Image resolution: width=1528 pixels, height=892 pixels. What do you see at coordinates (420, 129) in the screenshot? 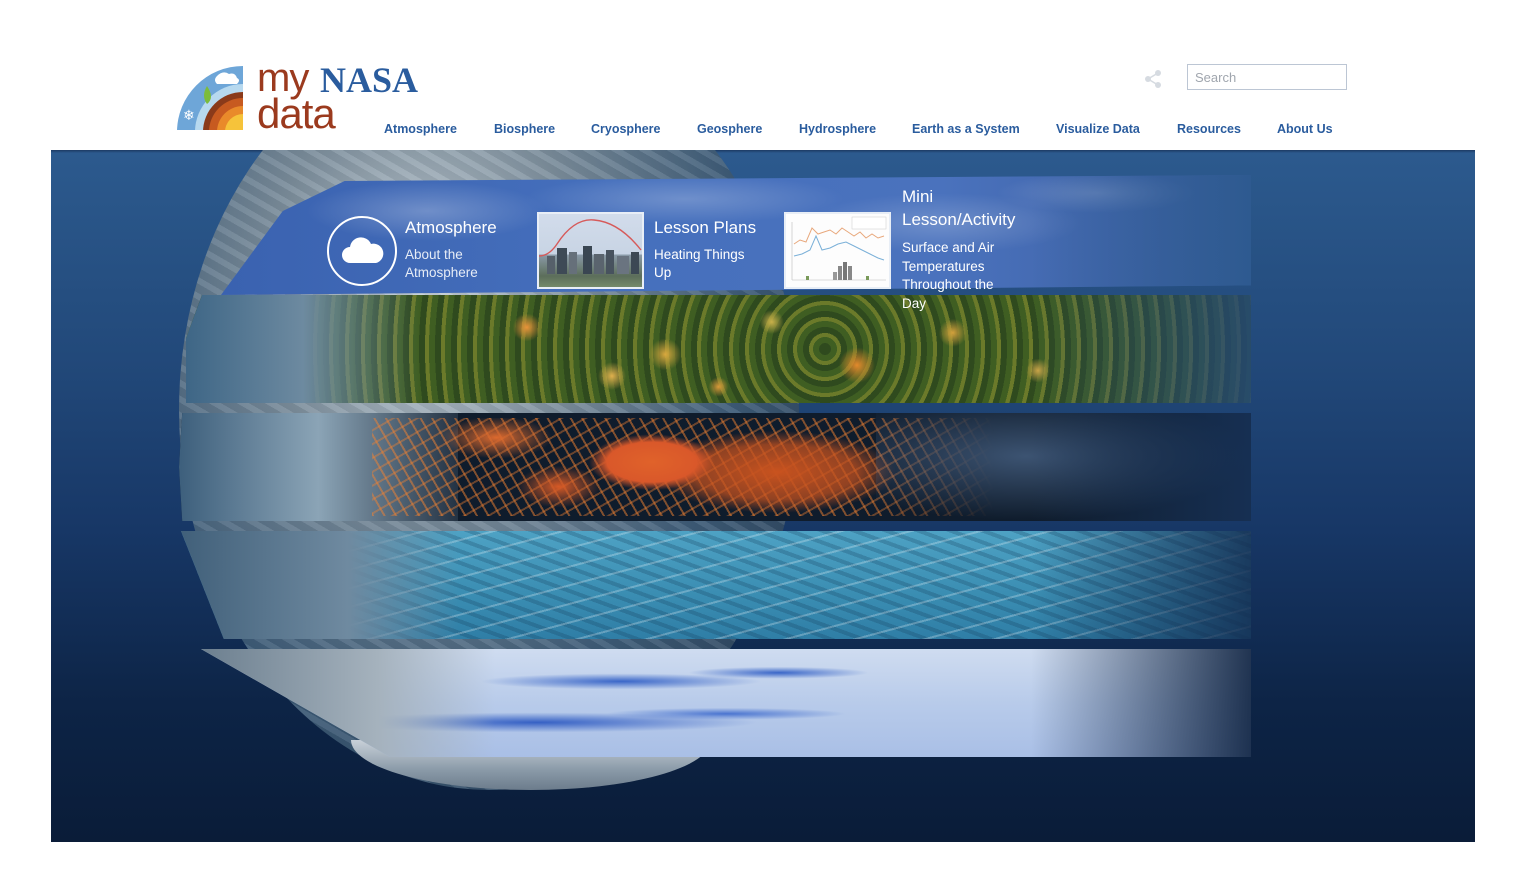
I see `nav-atmosphere: Atmosphere` at bounding box center [420, 129].